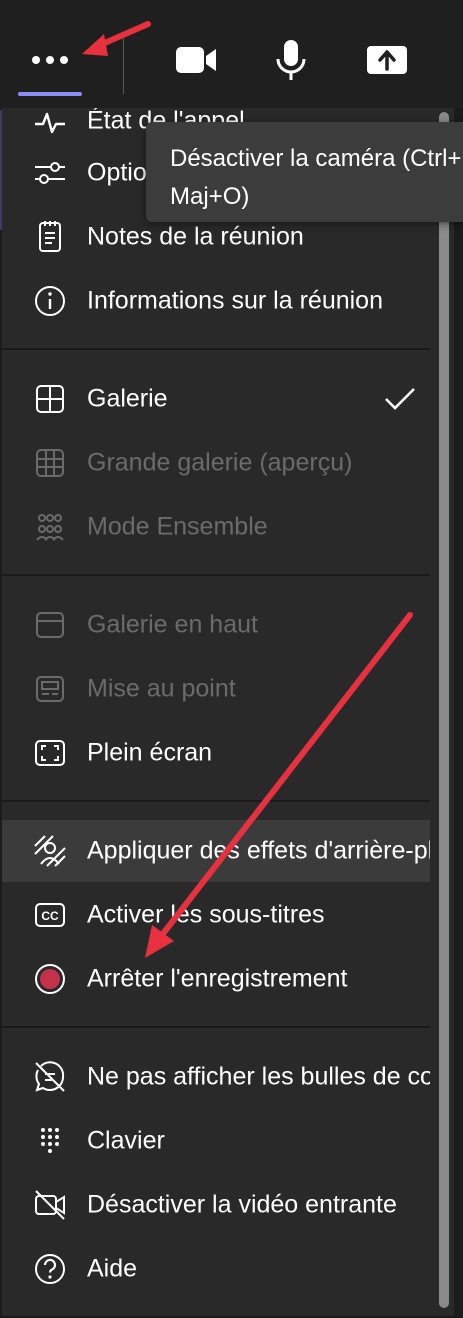  I want to click on share-button, so click(387, 60).